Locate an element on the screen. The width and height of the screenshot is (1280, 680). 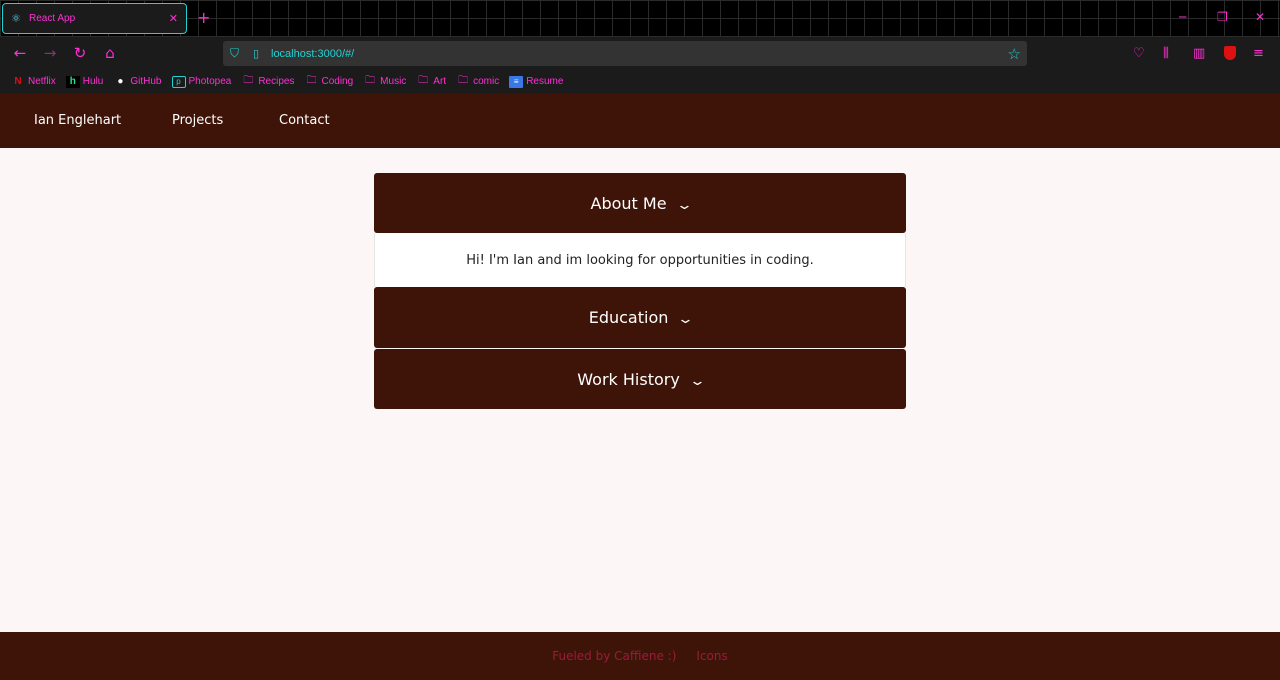
site-navbar: Ian Englehart Projects Contact is located at coordinates (640, 120).